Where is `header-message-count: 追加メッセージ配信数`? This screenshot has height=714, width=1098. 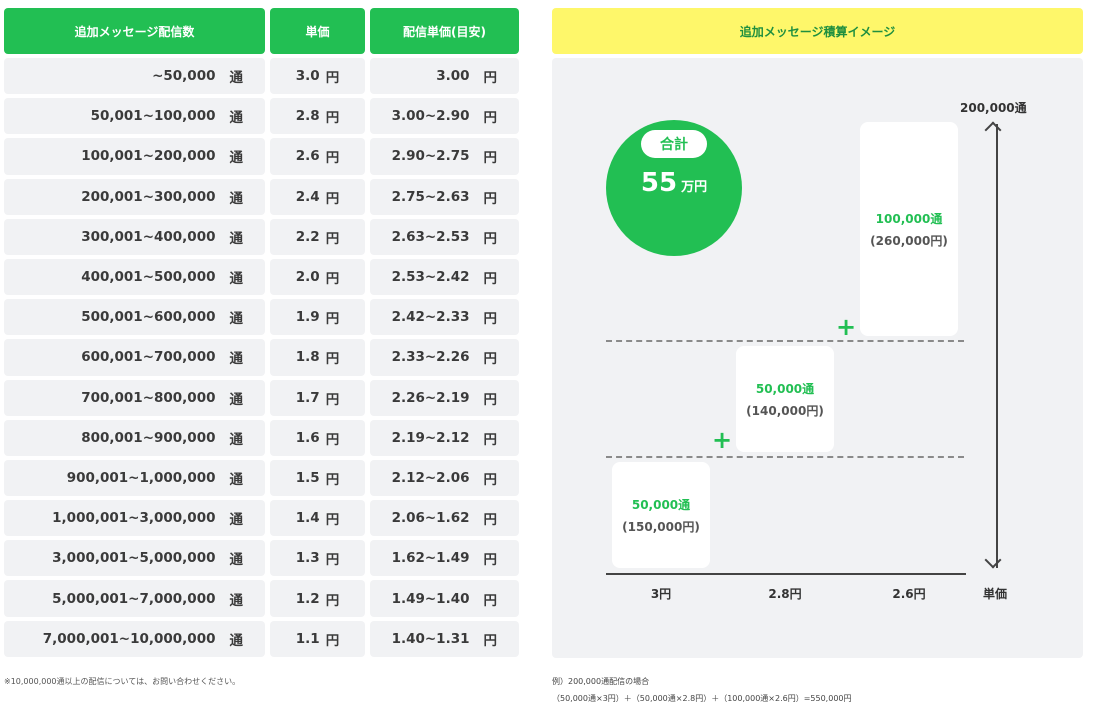 header-message-count: 追加メッセージ配信数 is located at coordinates (134, 31).